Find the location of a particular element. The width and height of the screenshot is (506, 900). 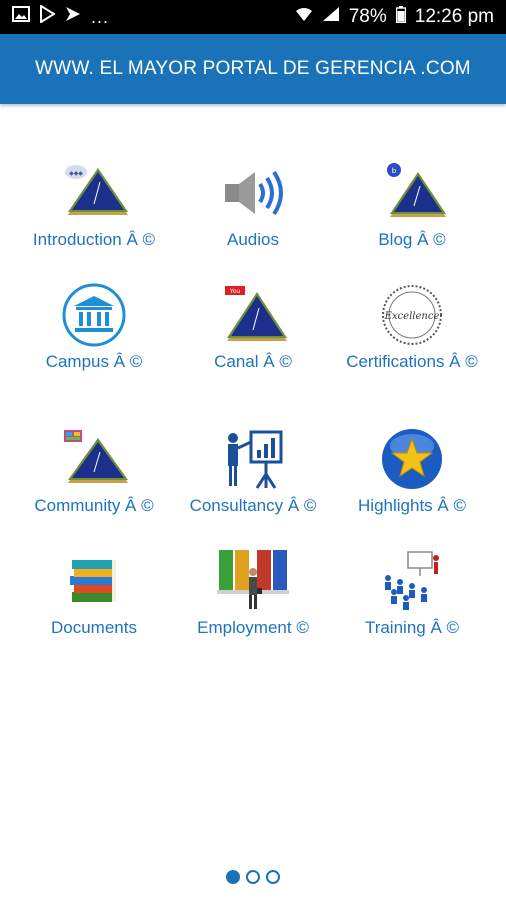

grid-item-label: Audios is located at coordinates (253, 239).